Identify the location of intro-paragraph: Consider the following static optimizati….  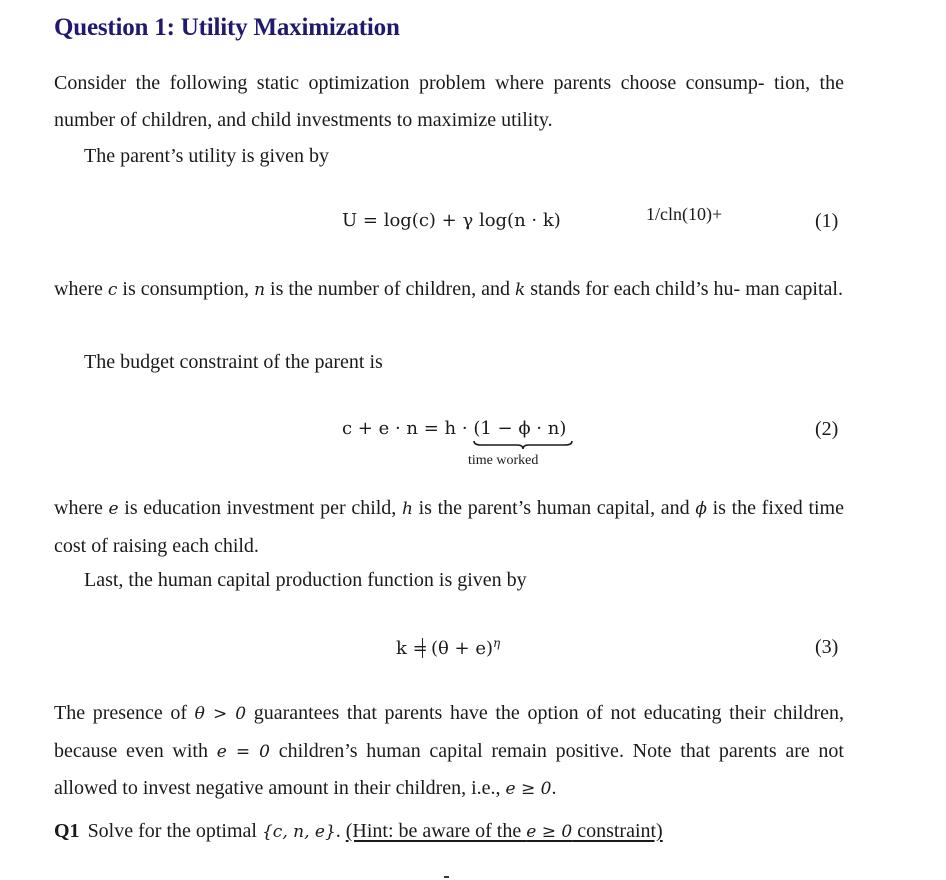
(449, 101).